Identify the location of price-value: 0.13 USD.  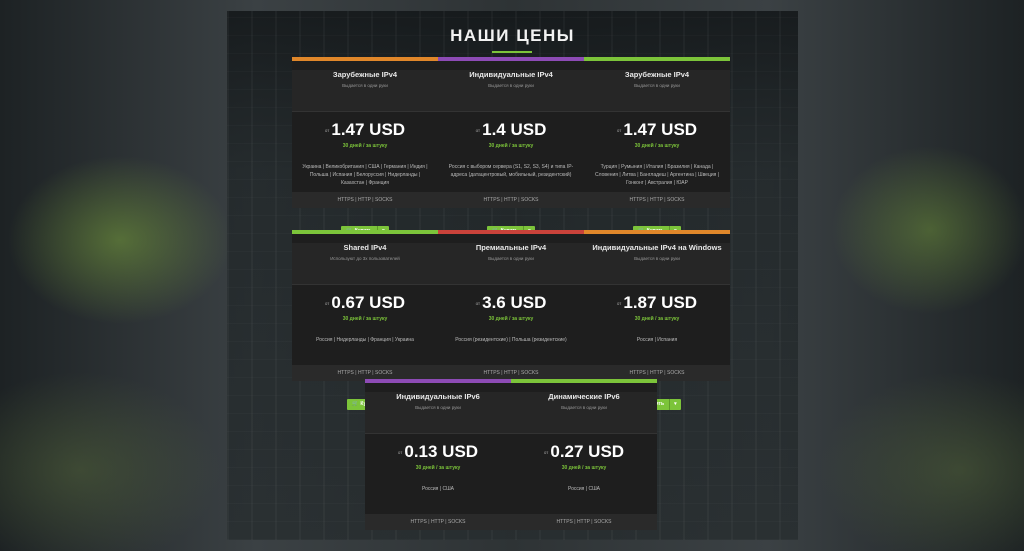
(441, 451).